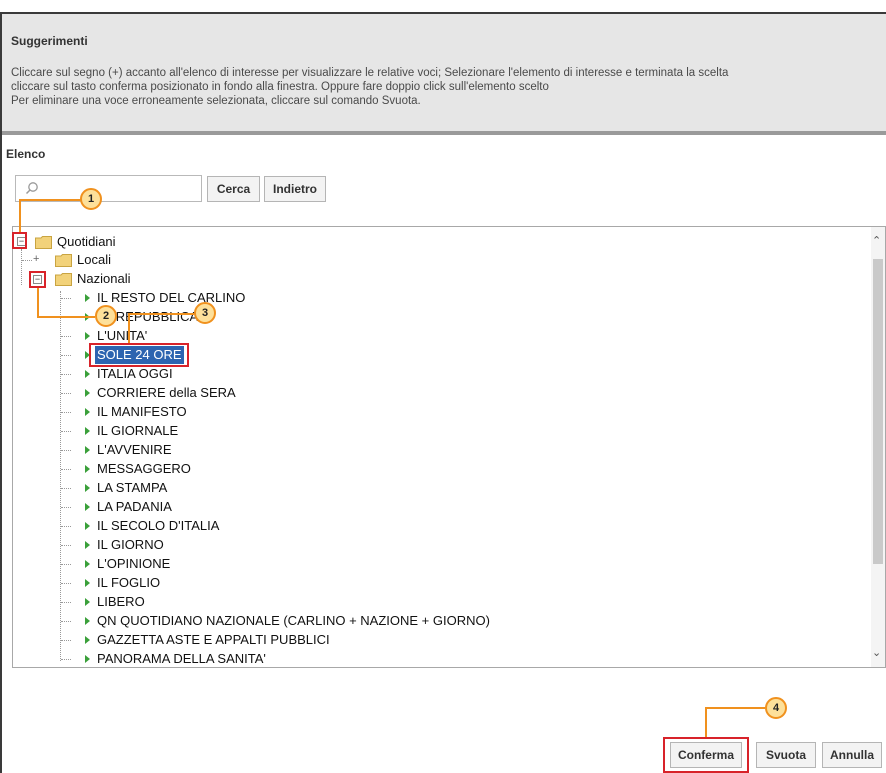 The image size is (886, 773). I want to click on tree-item: LA REPUBBLICA, so click(363, 317).